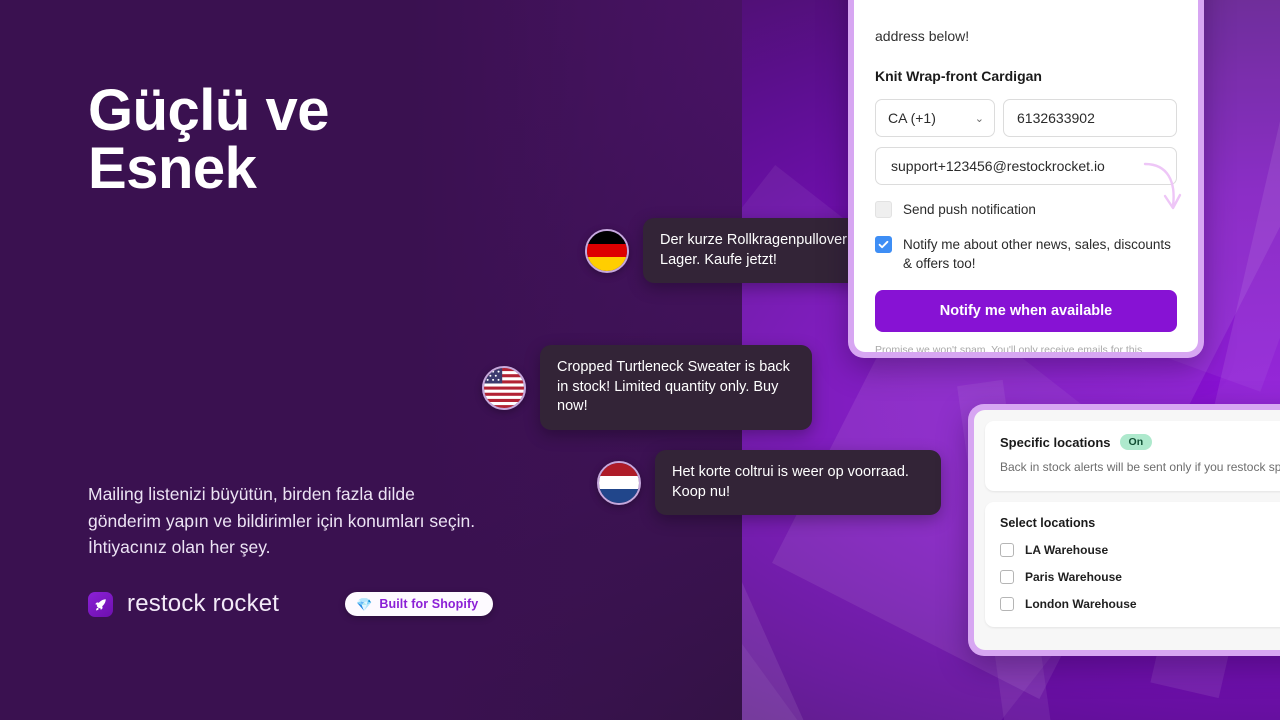  Describe the element at coordinates (1067, 549) in the screenshot. I see `location-name: LA Warehouse` at that location.